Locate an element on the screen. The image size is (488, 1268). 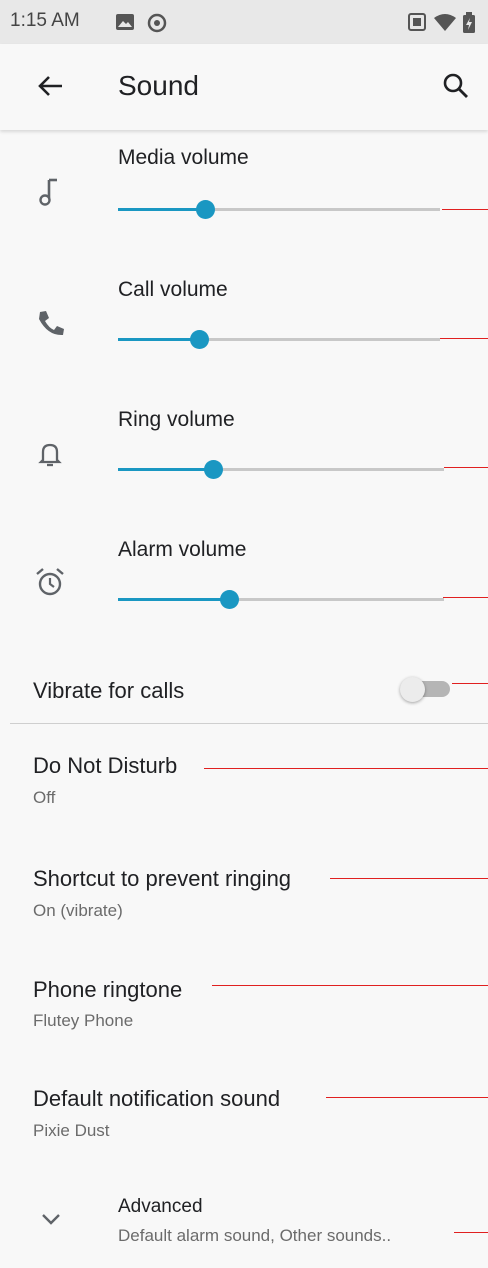
vibrate-toggle-thumb is located at coordinates (412, 689).